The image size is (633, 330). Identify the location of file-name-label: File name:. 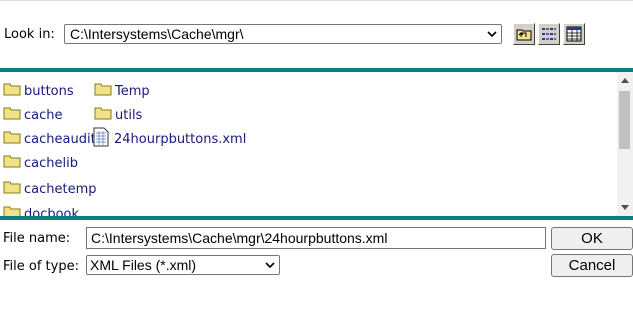
(37, 238).